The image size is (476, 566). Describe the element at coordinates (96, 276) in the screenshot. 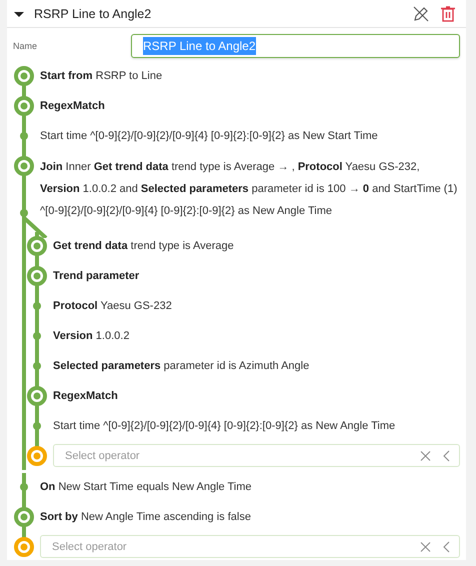

I see `step-text: Trend parameter` at that location.